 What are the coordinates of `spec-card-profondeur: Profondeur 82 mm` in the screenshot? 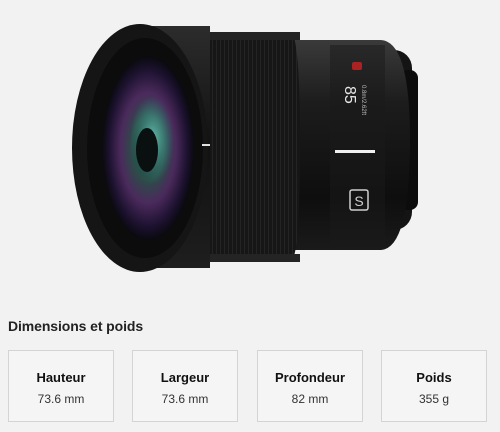 It's located at (310, 386).